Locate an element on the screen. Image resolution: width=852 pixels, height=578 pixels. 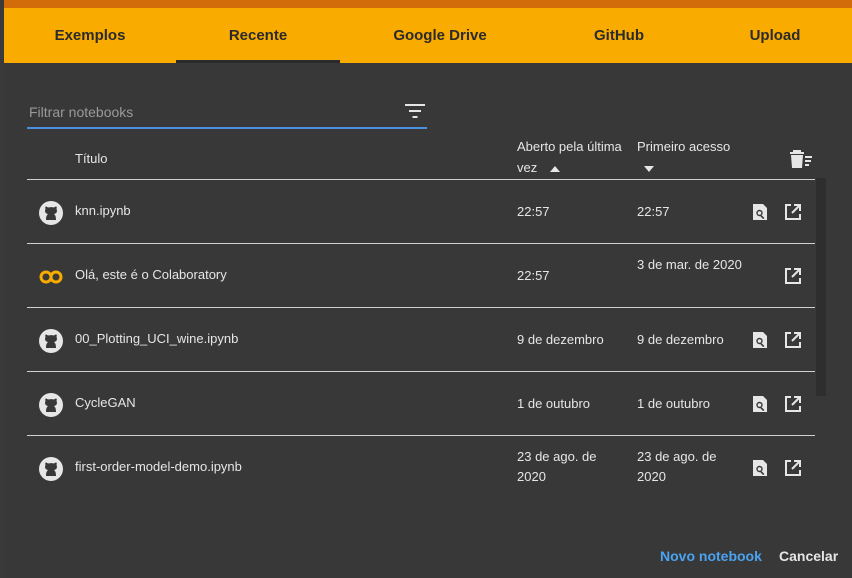
tab-label: Google Drive is located at coordinates (440, 35).